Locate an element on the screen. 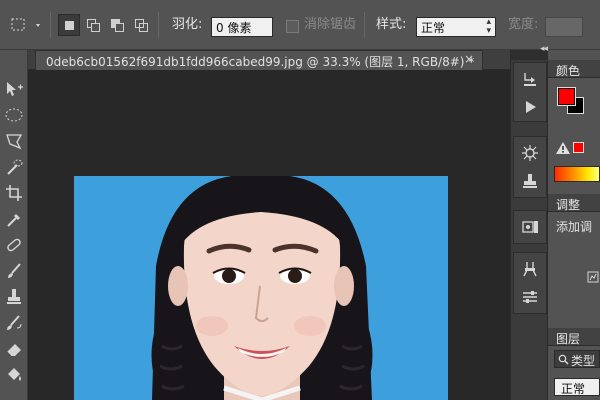  intersect-selection-button is located at coordinates (141, 25).